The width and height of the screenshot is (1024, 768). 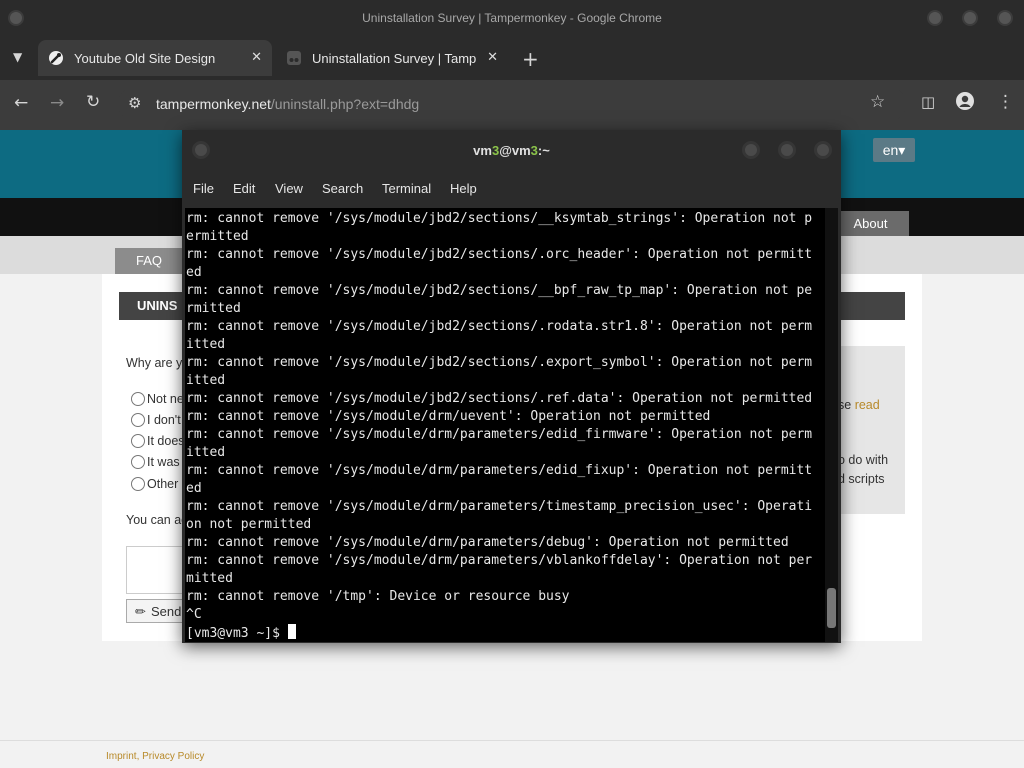 I want to click on imprint-link: Imprint, so click(x=121, y=756).